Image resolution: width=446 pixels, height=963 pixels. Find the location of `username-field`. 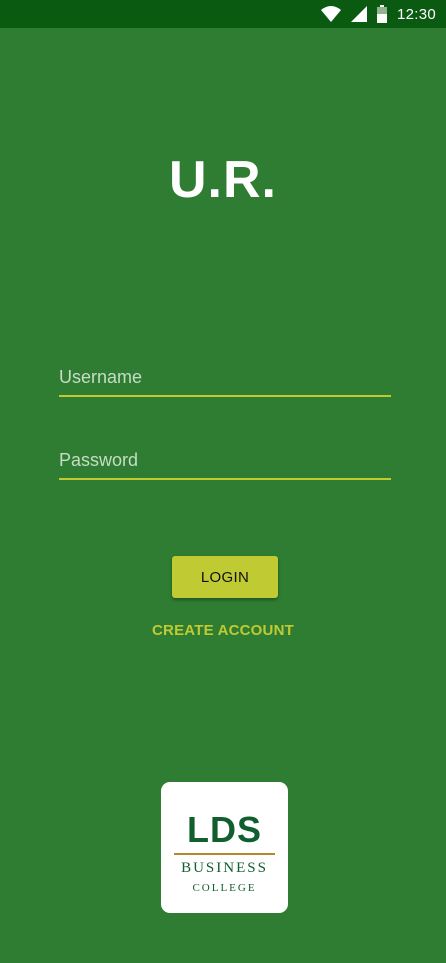

username-field is located at coordinates (225, 378).